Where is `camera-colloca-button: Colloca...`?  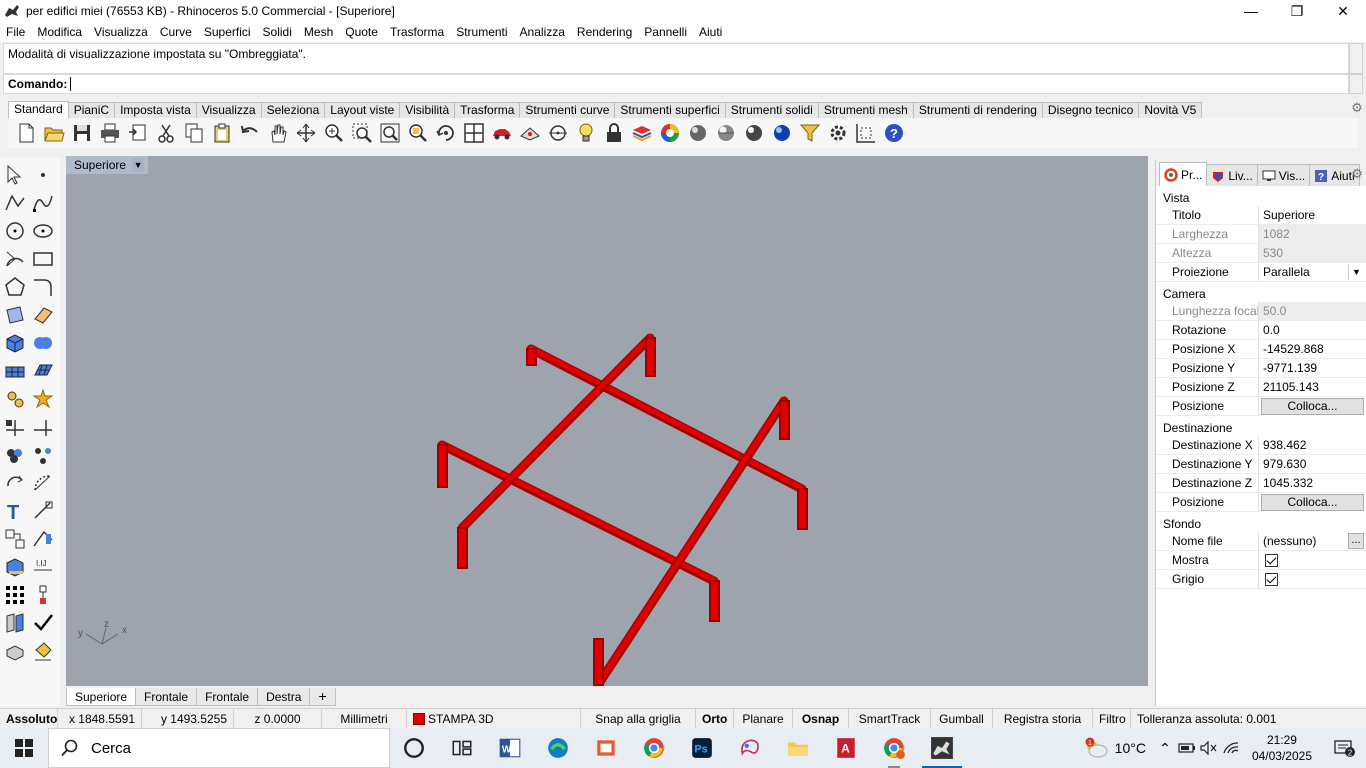
camera-colloca-button: Colloca... is located at coordinates (1312, 406).